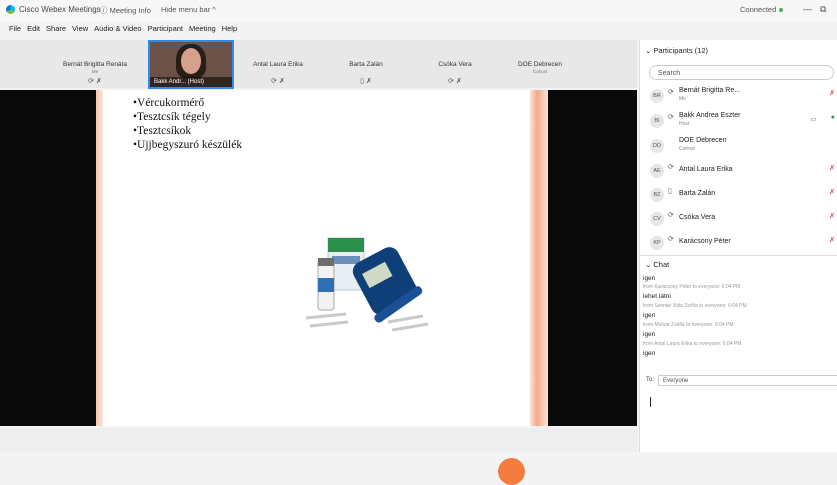 The height and width of the screenshot is (485, 837). I want to click on meeting-info-button: ⓘ Meeting Info, so click(125, 10).